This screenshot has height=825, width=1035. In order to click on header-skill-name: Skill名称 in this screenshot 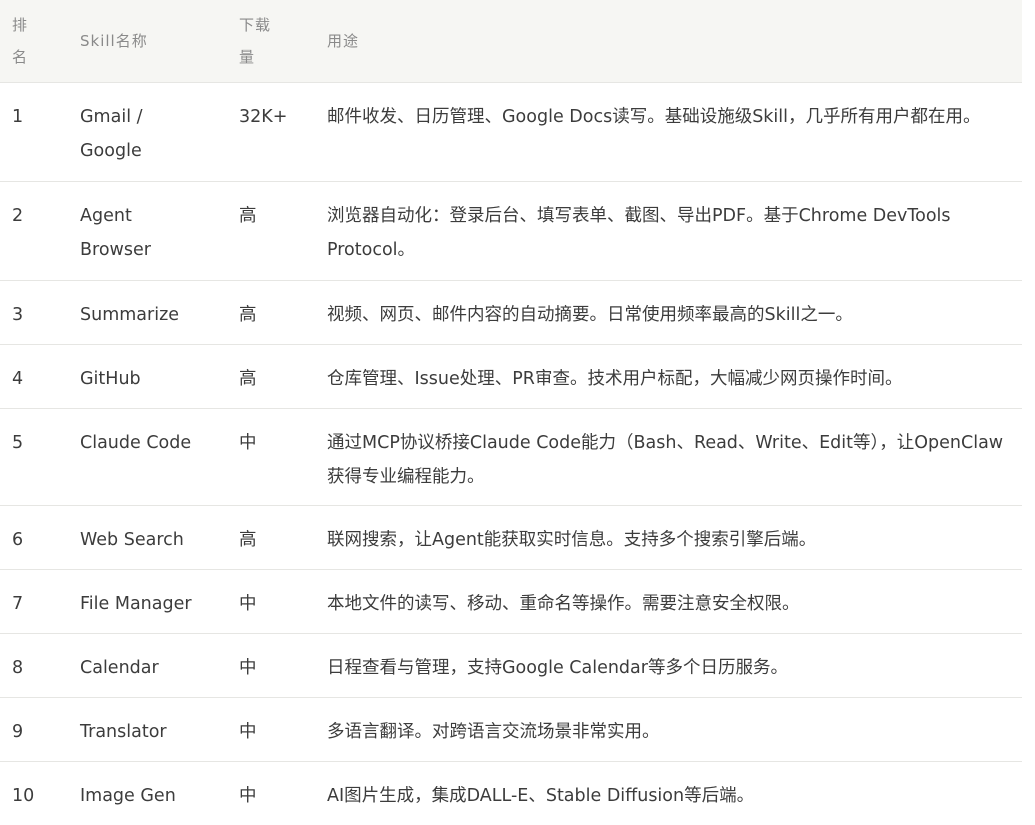, I will do `click(147, 41)`.